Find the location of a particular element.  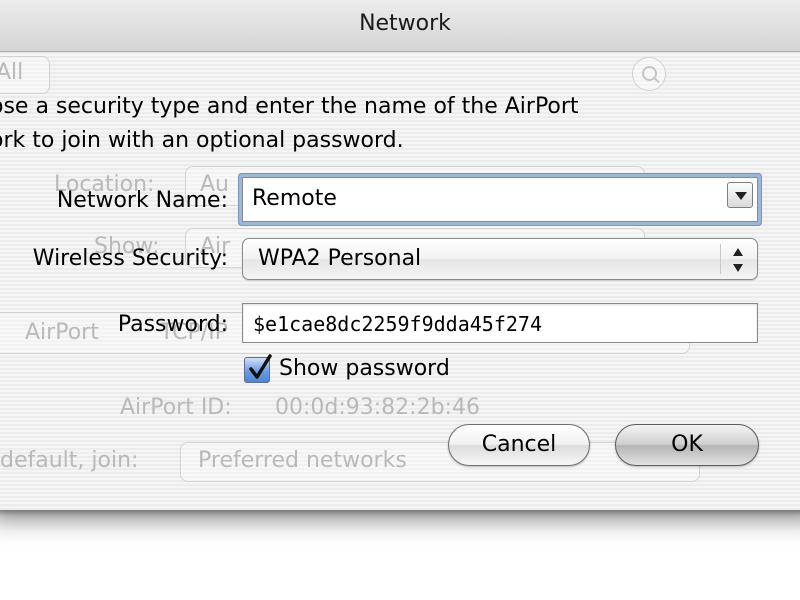

checkmark-icon is located at coordinates (260, 366).